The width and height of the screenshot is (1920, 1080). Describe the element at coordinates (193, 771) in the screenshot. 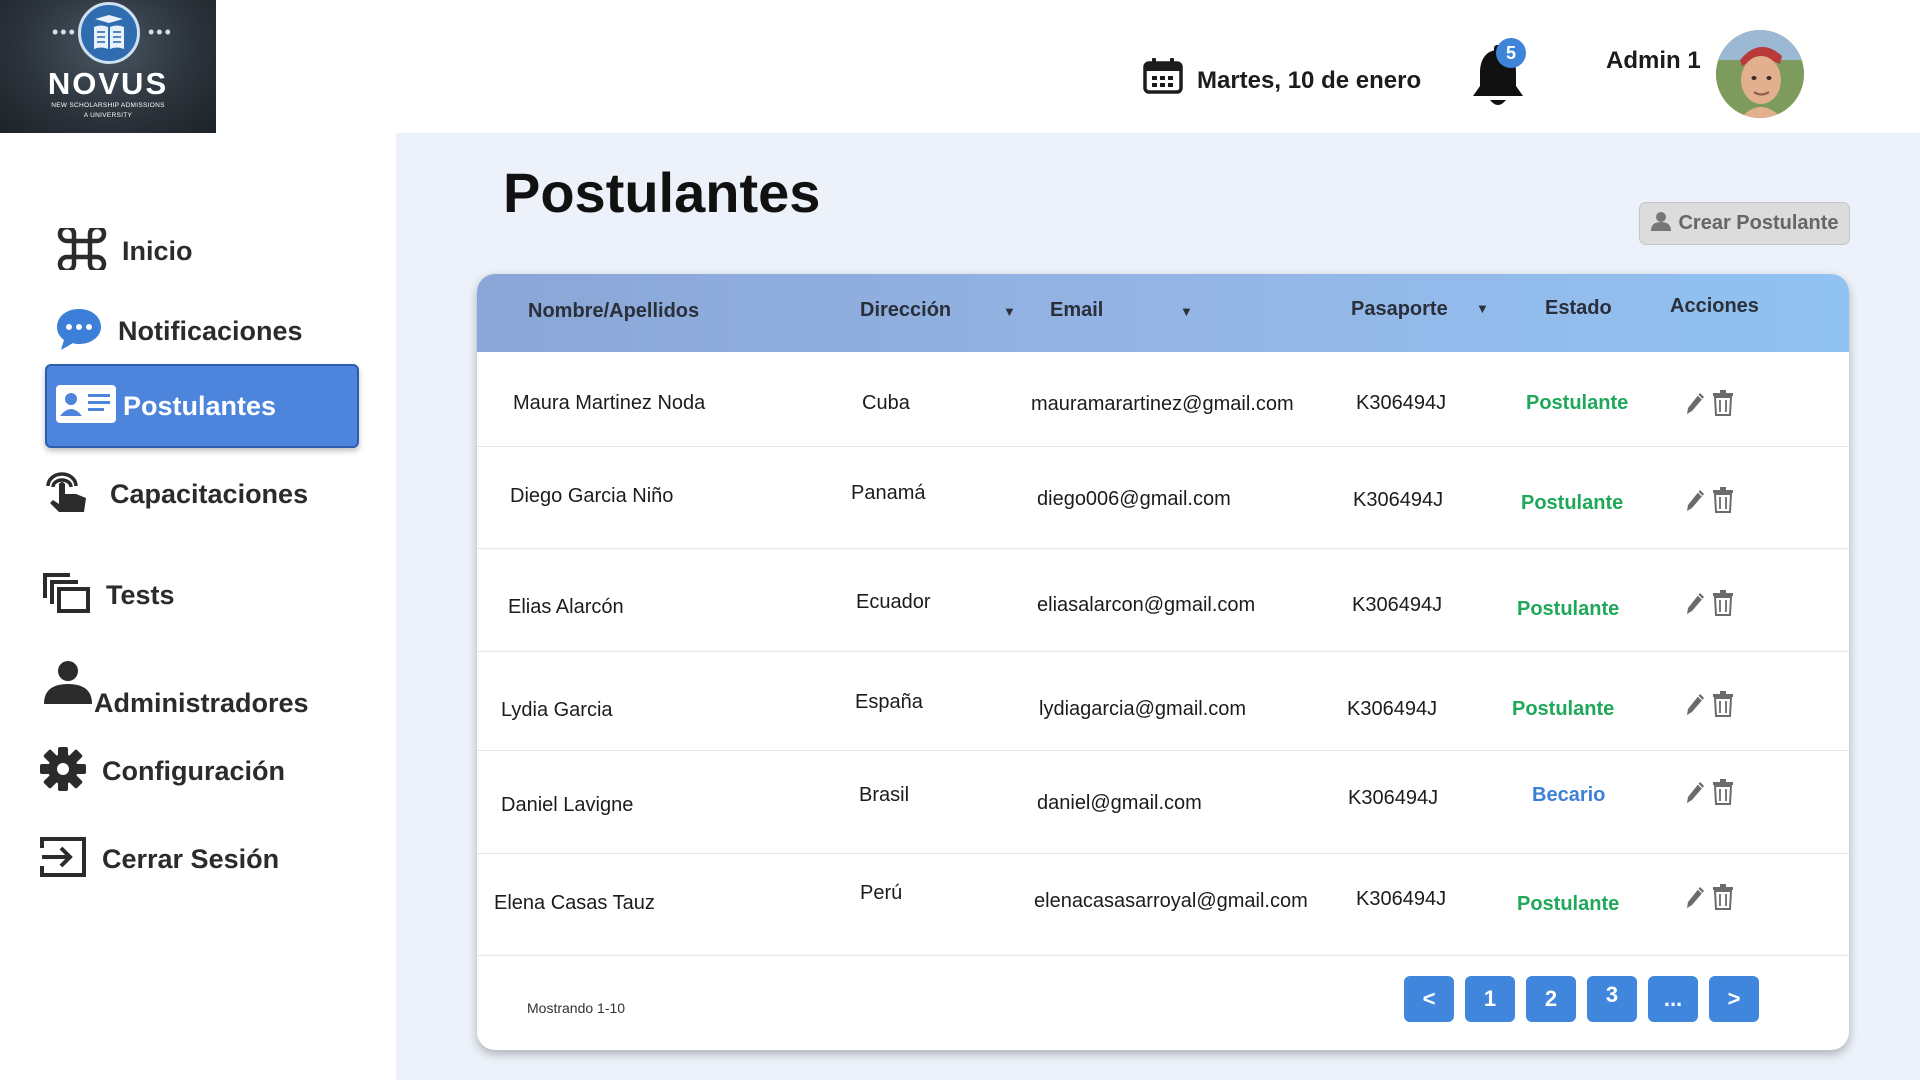

I see `sidebar-item-label: Configuración` at that location.